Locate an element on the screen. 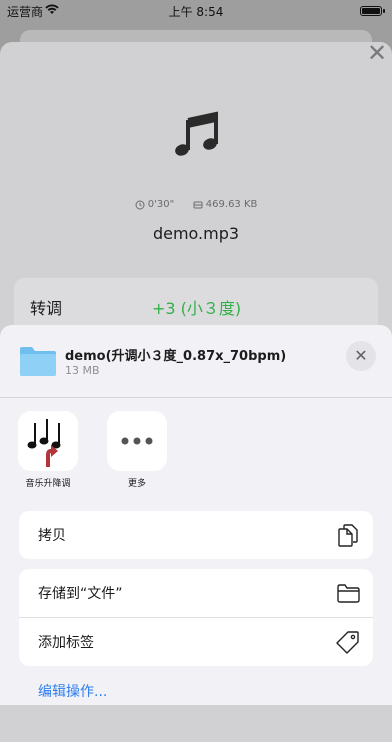  copy-action: 拷贝 is located at coordinates (196, 535).